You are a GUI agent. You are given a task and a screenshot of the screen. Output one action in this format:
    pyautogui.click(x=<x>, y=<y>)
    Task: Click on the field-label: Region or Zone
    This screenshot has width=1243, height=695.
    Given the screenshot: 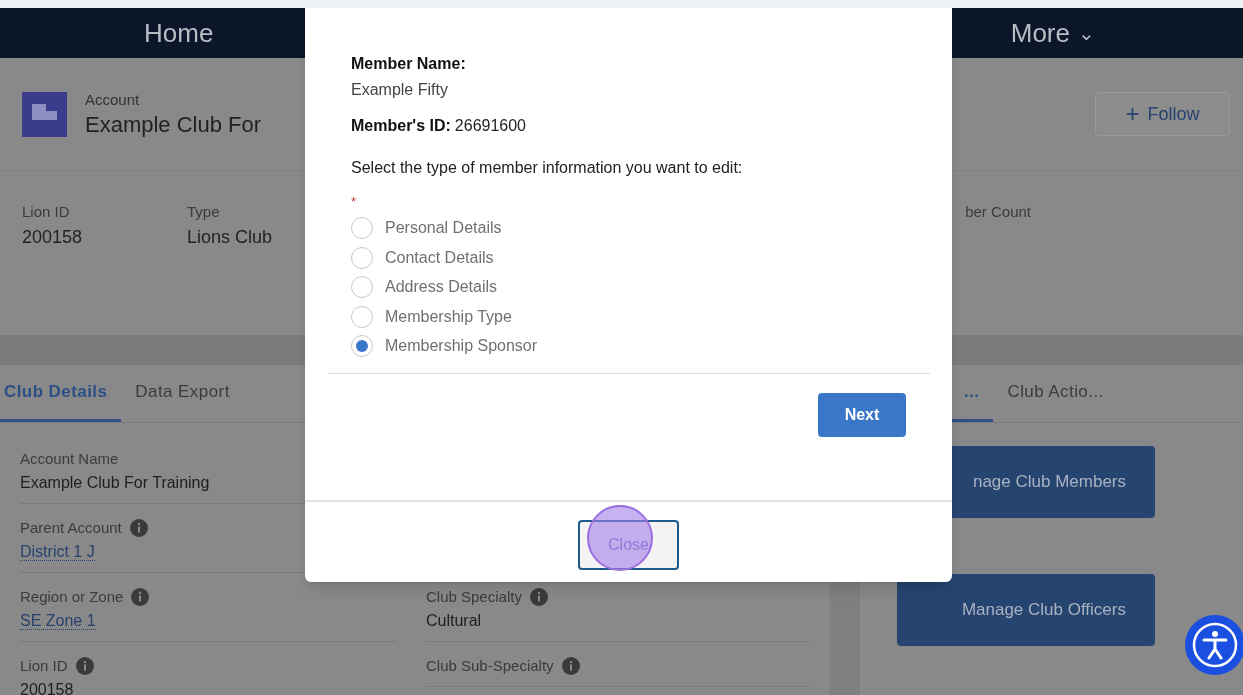 What is the action you would take?
    pyautogui.click(x=72, y=596)
    